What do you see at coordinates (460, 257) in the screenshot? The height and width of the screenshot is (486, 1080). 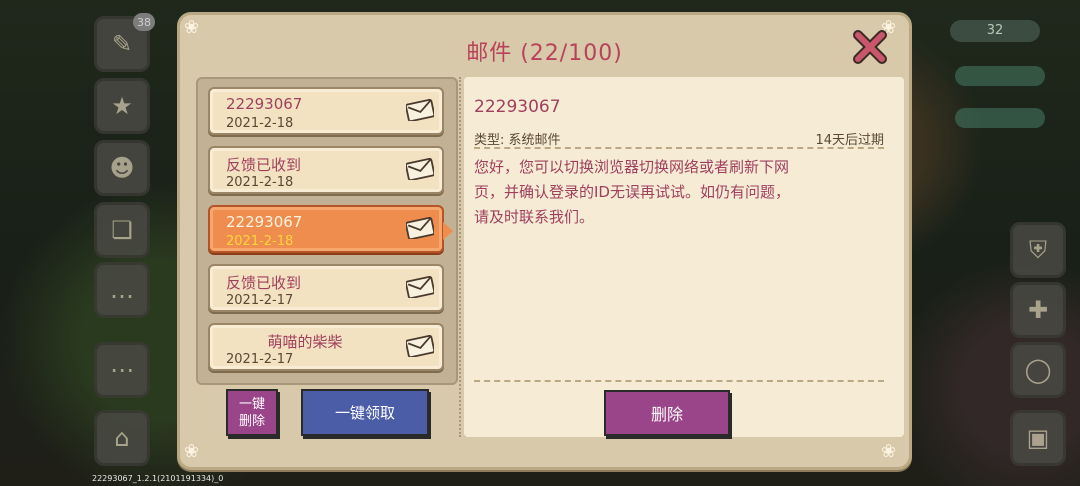 I see `panel-divider` at bounding box center [460, 257].